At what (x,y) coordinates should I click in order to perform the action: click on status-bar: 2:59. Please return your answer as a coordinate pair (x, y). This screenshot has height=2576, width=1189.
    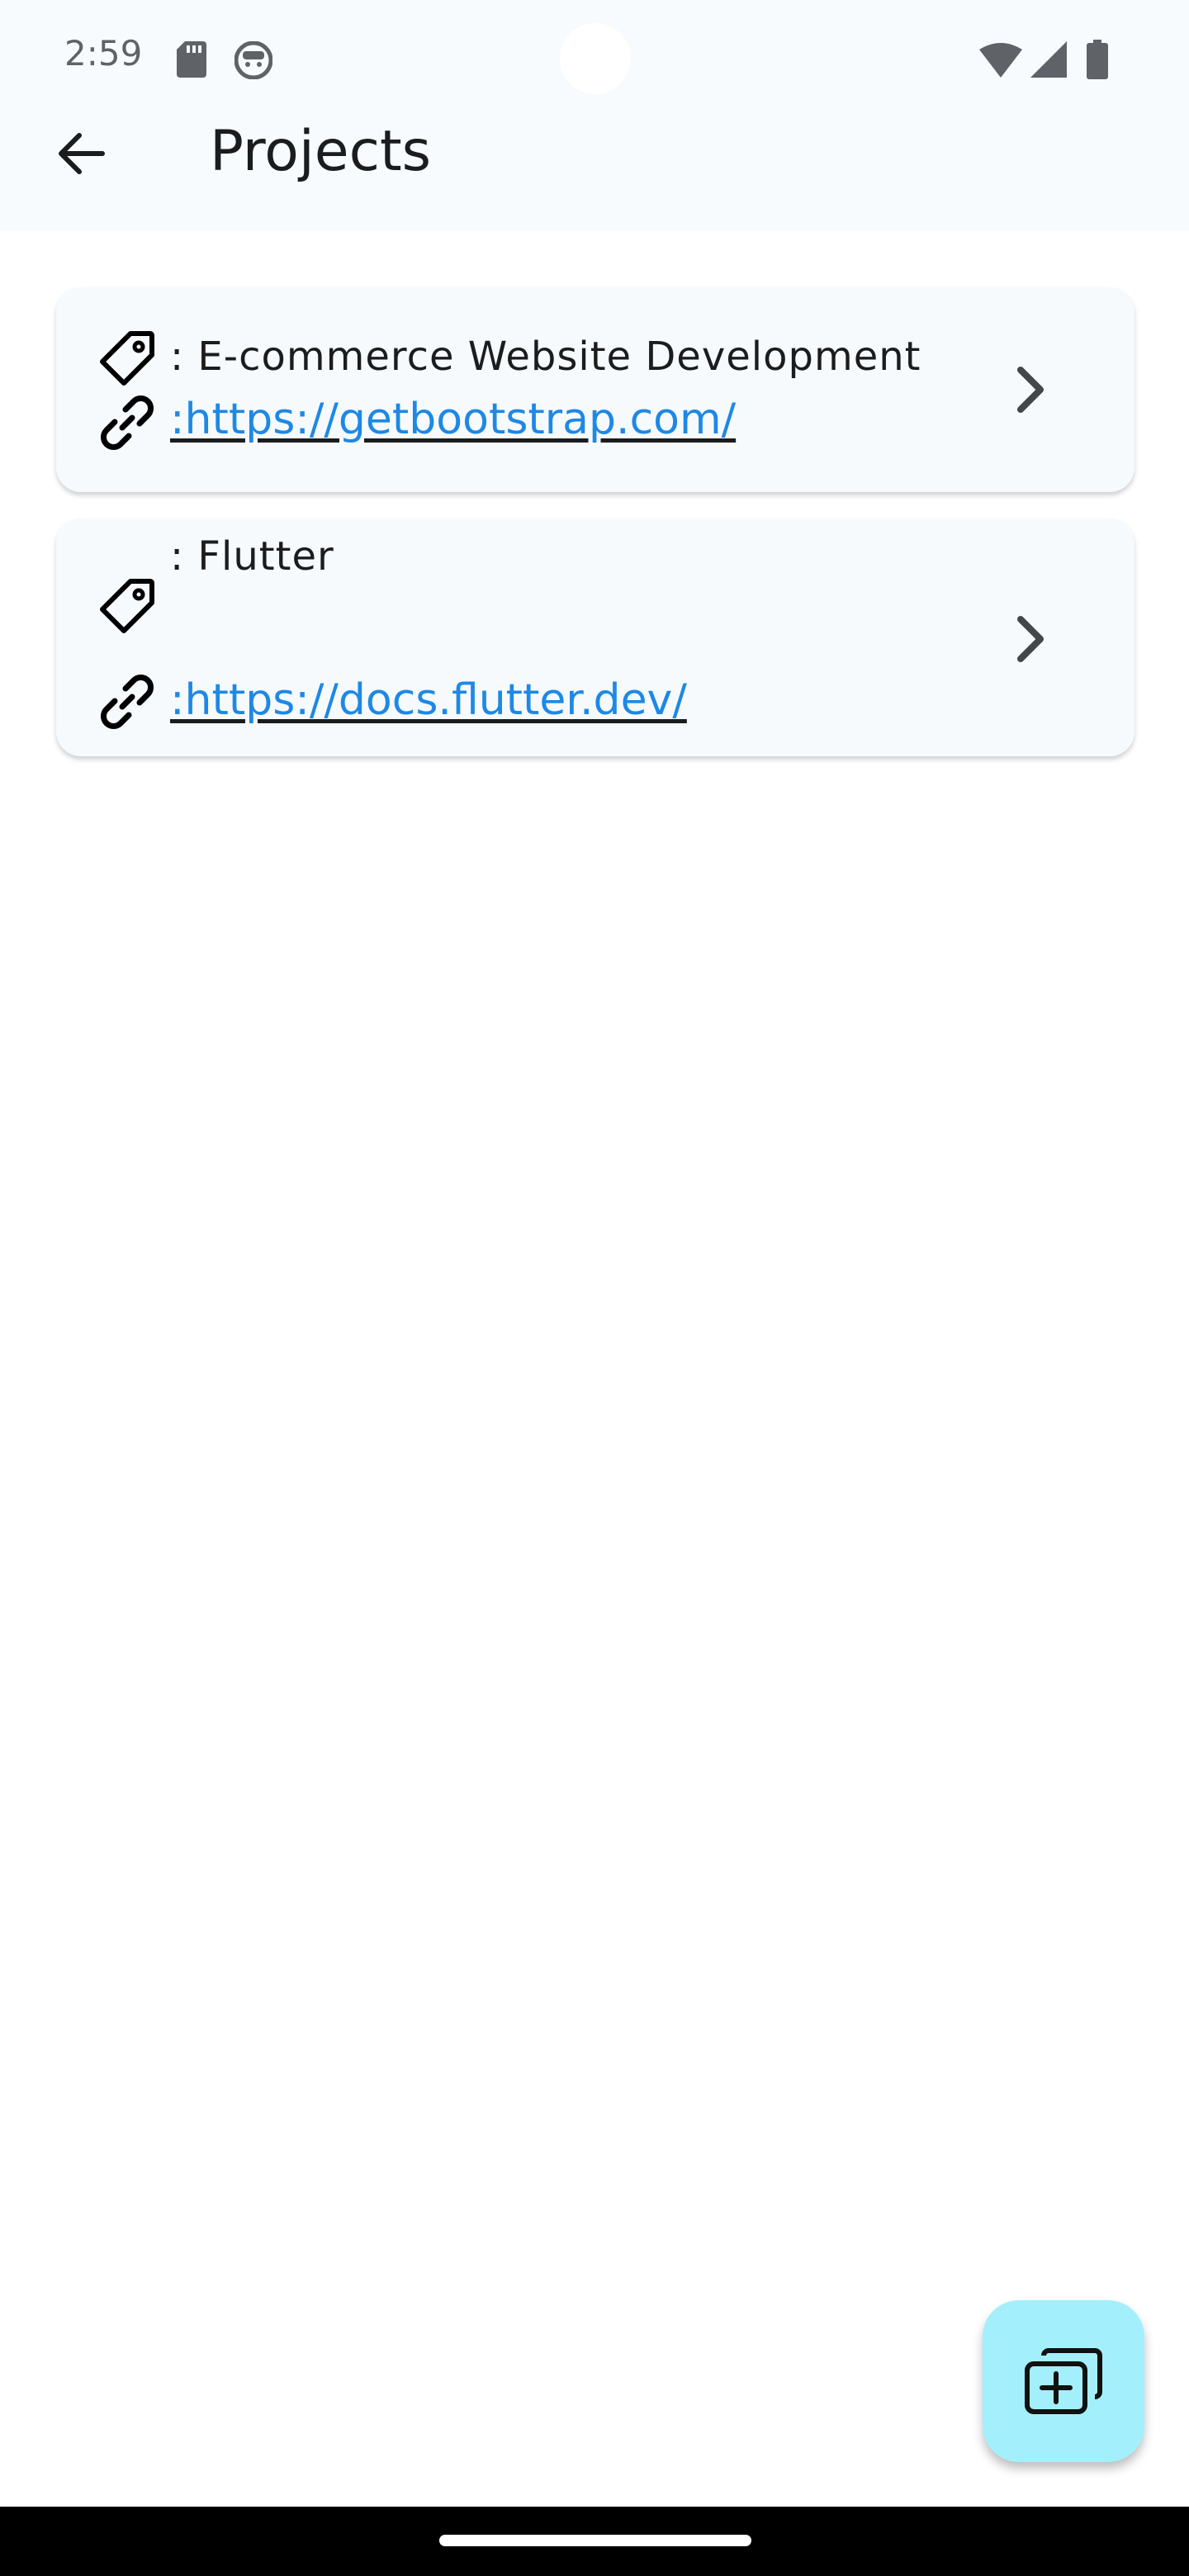
    Looking at the image, I should click on (594, 59).